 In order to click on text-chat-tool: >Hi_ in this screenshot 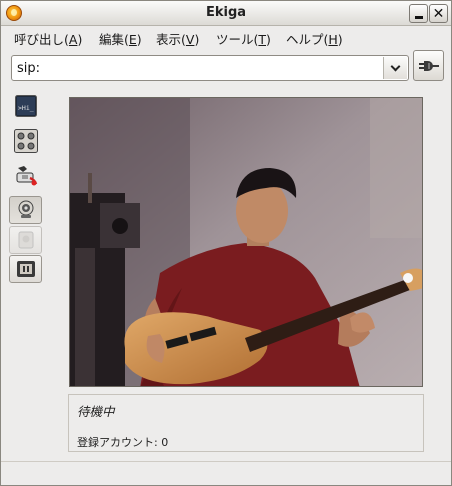, I will do `click(25, 106)`.